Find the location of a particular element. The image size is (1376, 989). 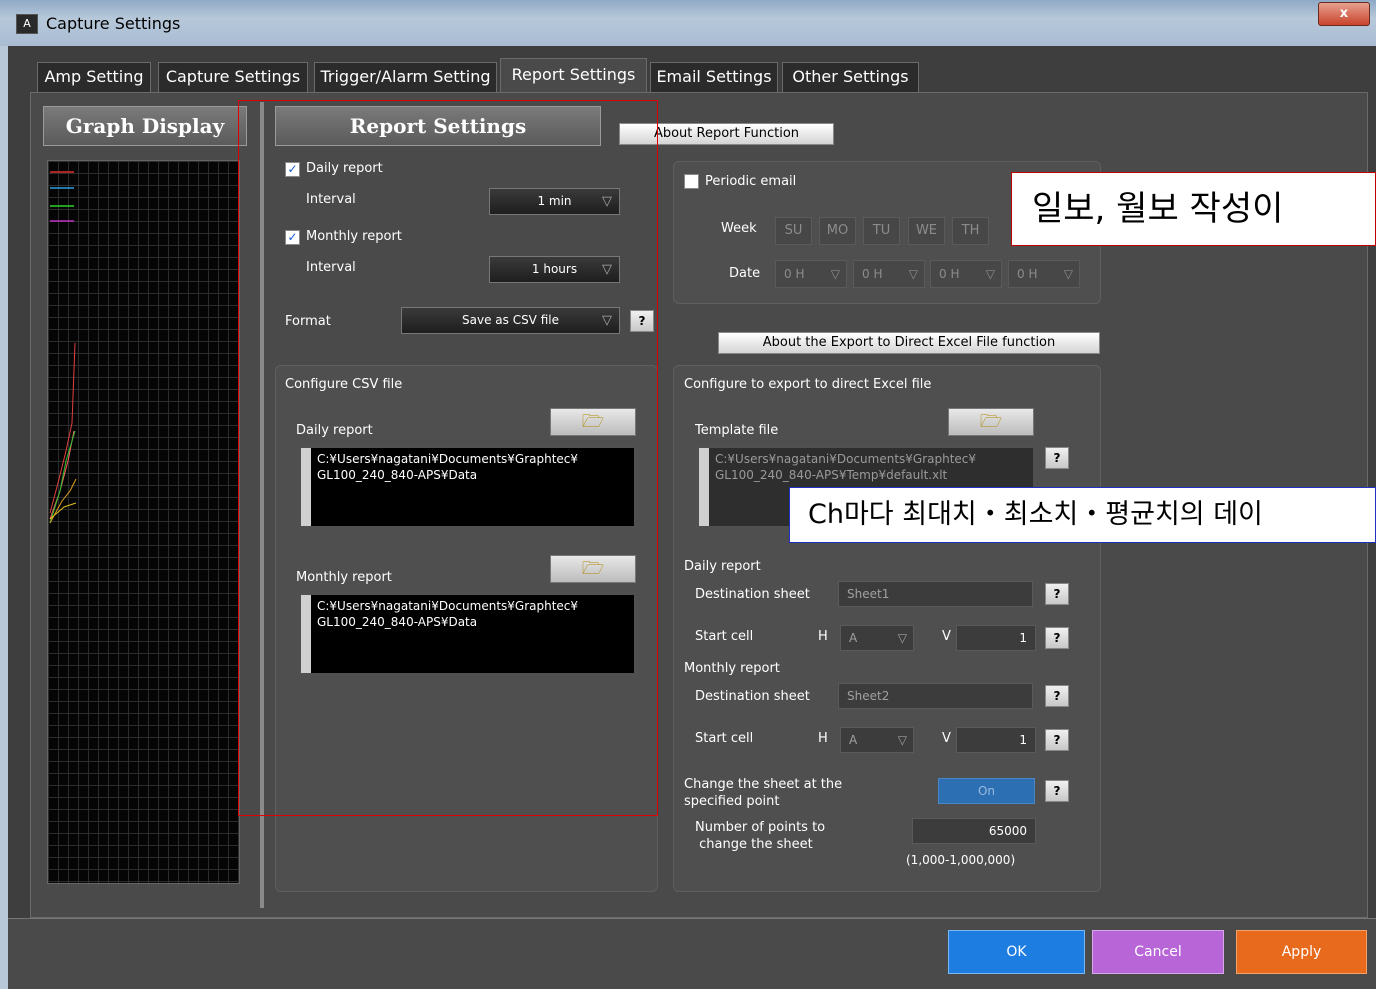

day-mo-button: MO is located at coordinates (837, 231).